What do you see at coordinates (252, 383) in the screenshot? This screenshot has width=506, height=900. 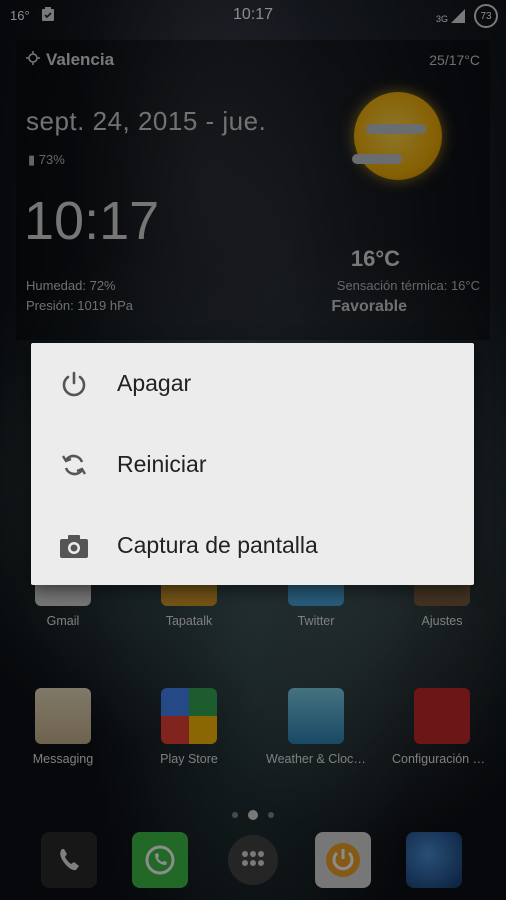 I see `option-apagar: Apagar` at bounding box center [252, 383].